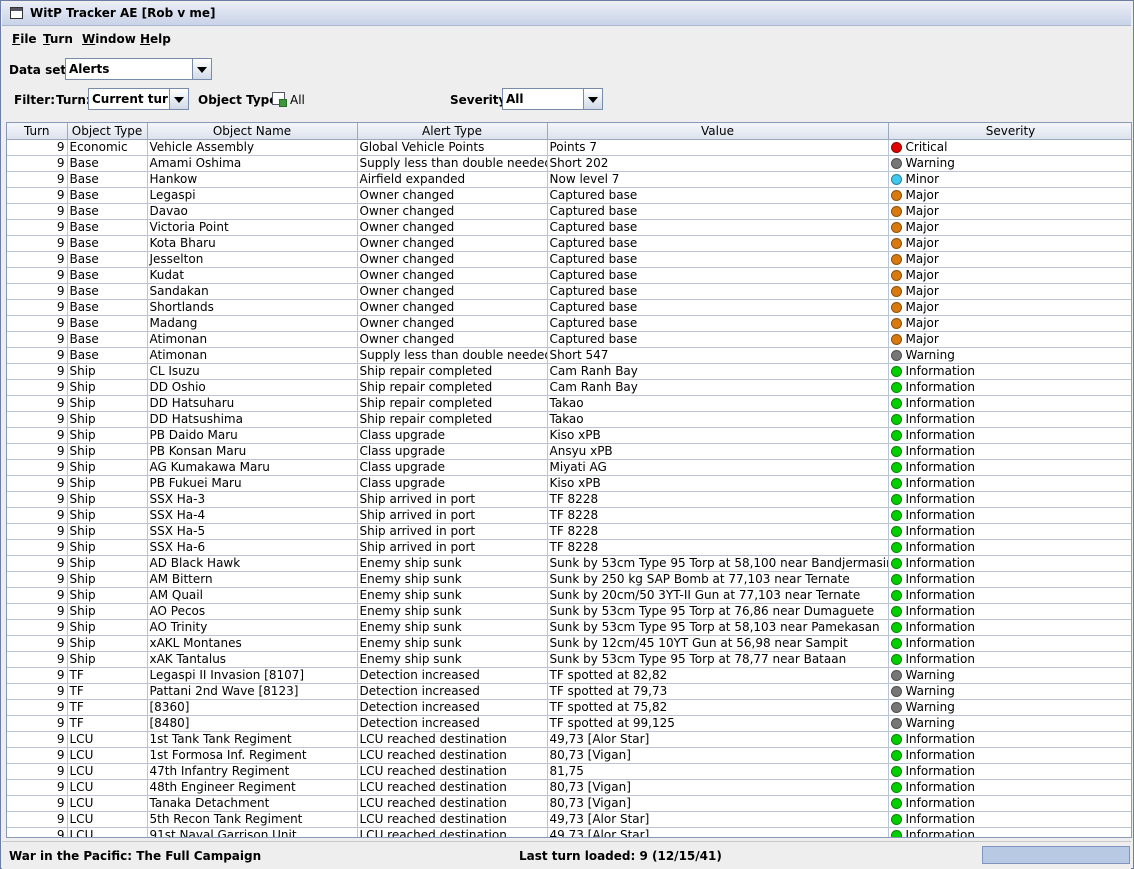  What do you see at coordinates (138, 69) in the screenshot?
I see `dataset-select: Alerts` at bounding box center [138, 69].